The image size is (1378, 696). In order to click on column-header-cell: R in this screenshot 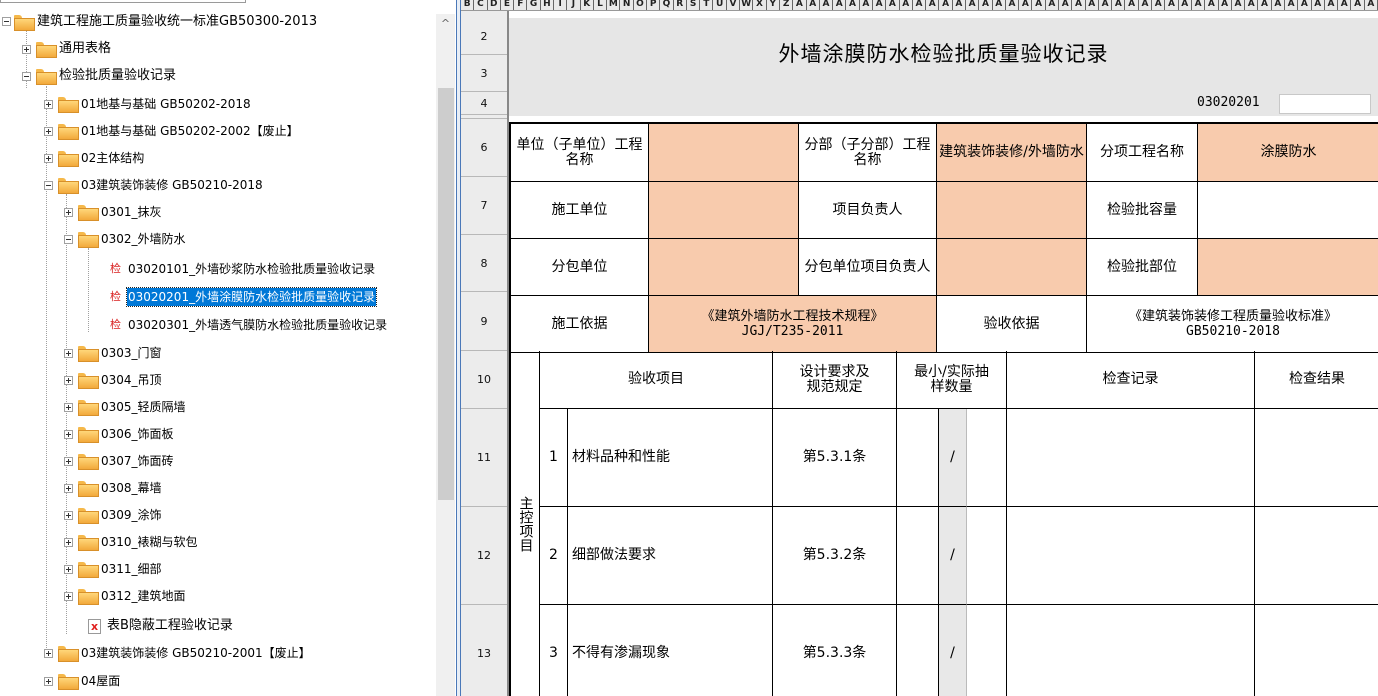, I will do `click(680, 5)`.